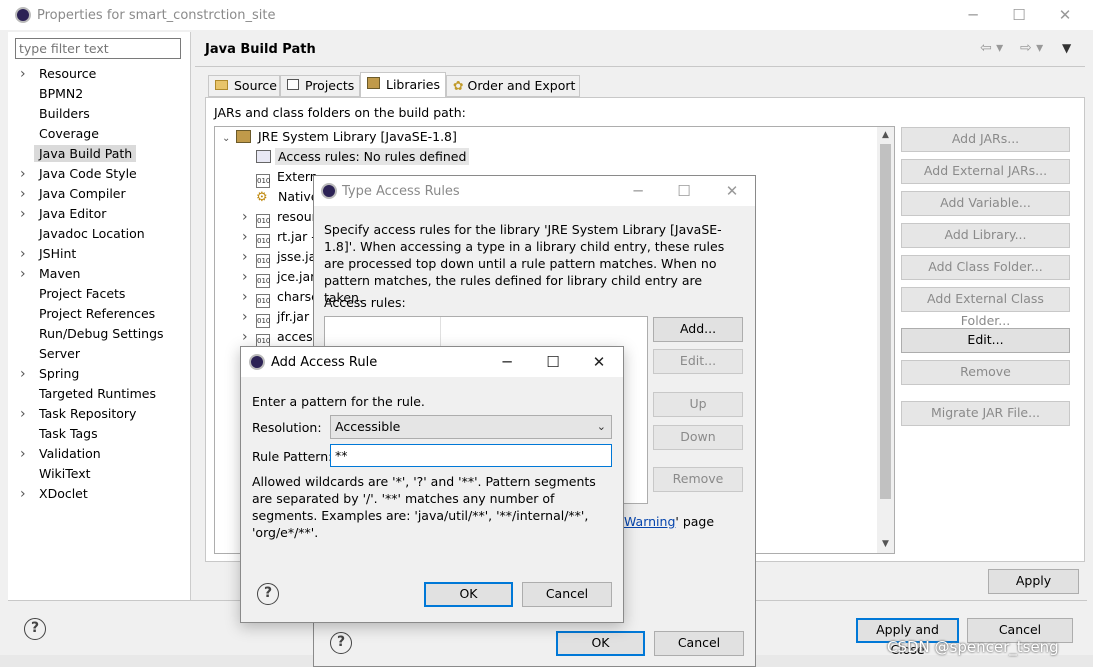 This screenshot has height=667, width=1093. What do you see at coordinates (507, 362) in the screenshot?
I see `aar-minimize-icon: ─` at bounding box center [507, 362].